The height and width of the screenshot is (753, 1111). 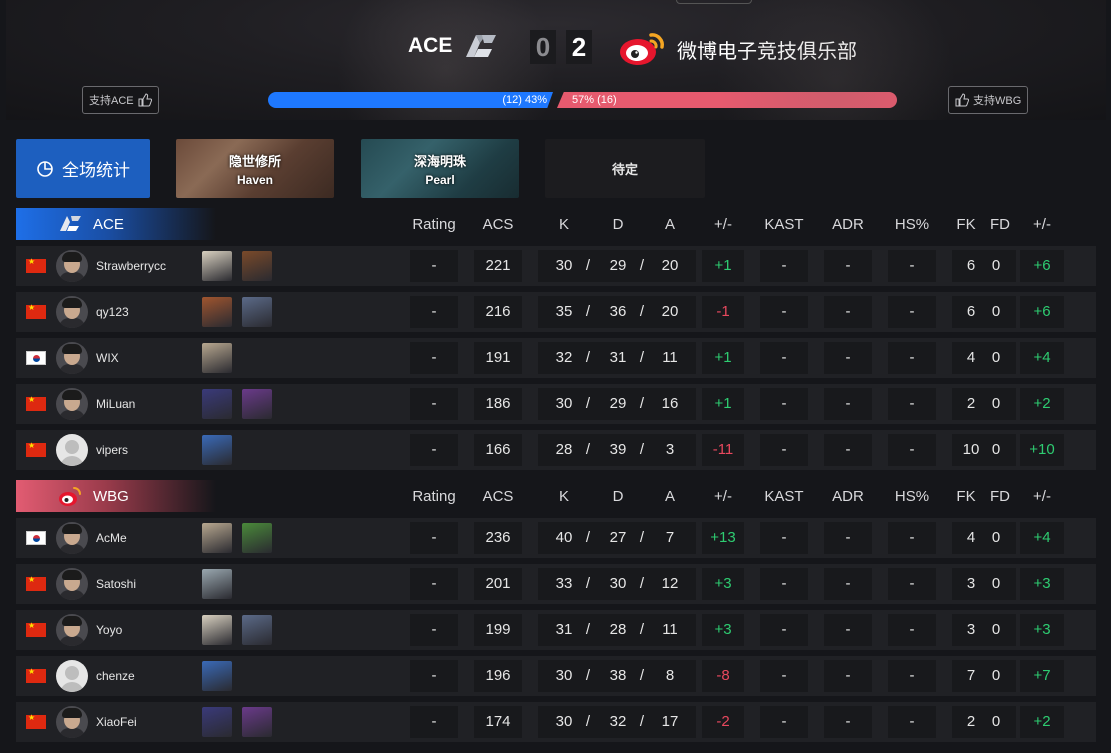 What do you see at coordinates (498, 676) in the screenshot?
I see `acs-cell: 196` at bounding box center [498, 676].